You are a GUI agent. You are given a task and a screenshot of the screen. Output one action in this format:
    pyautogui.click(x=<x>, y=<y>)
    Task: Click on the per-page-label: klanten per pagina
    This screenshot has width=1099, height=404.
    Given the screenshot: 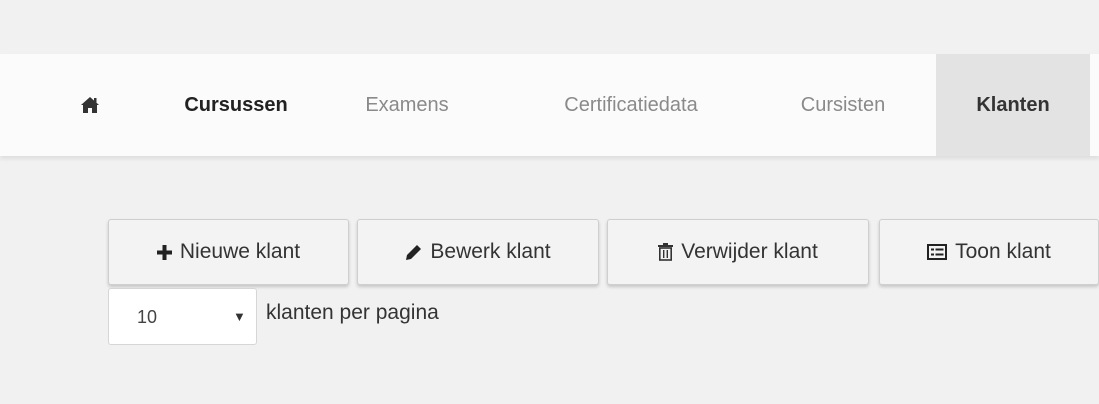 What is the action you would take?
    pyautogui.click(x=352, y=312)
    